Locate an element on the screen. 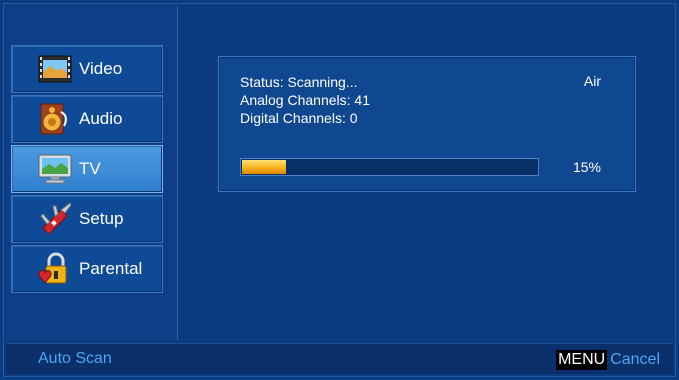 This screenshot has width=679, height=380. menu-item-label: Audio is located at coordinates (101, 118).